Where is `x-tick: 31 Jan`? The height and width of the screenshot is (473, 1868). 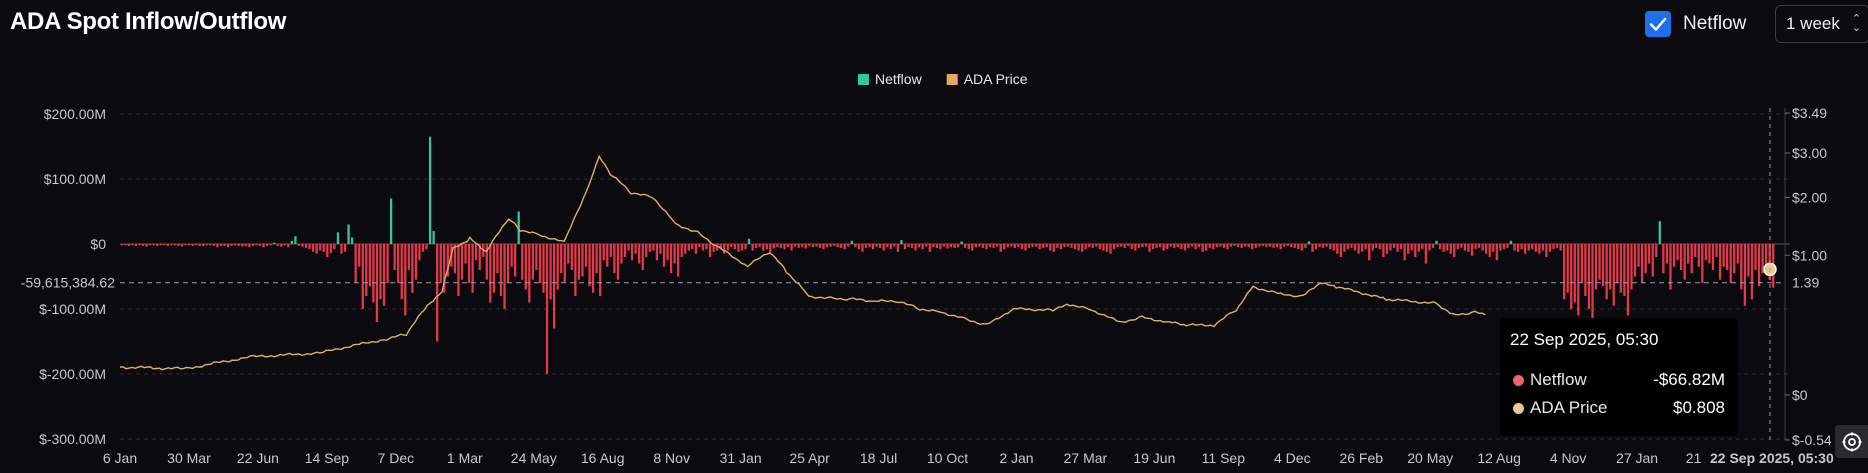 x-tick: 31 Jan is located at coordinates (741, 458).